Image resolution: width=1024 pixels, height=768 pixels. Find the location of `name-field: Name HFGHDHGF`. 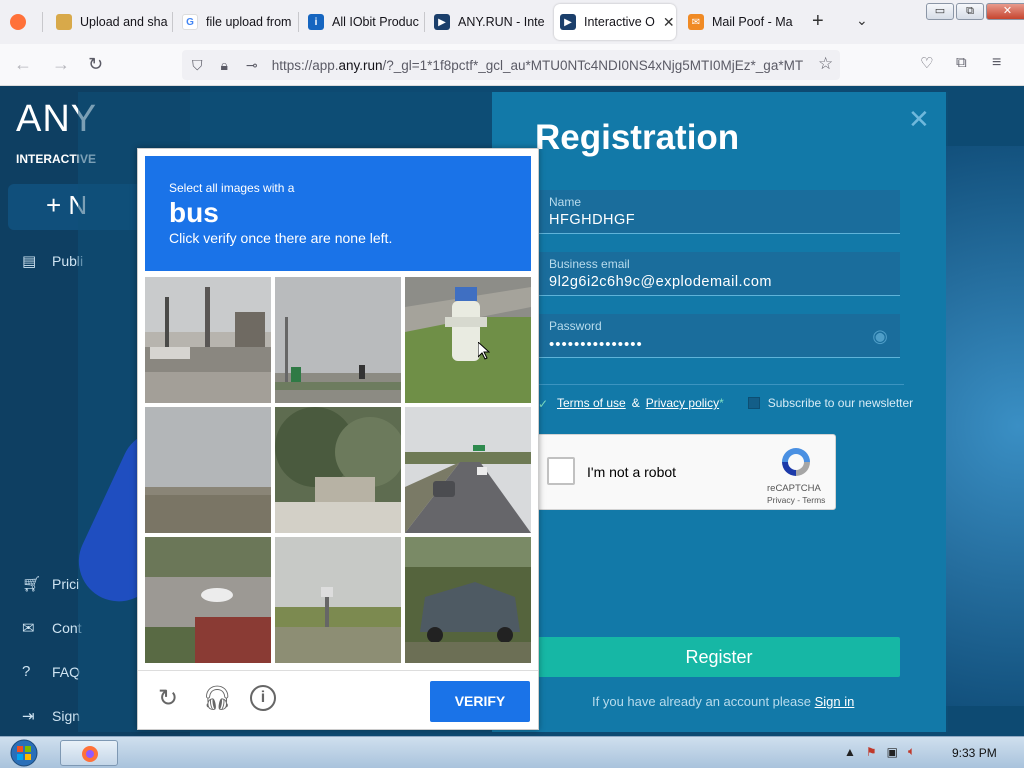

name-field: Name HFGHDHGF is located at coordinates (719, 212).